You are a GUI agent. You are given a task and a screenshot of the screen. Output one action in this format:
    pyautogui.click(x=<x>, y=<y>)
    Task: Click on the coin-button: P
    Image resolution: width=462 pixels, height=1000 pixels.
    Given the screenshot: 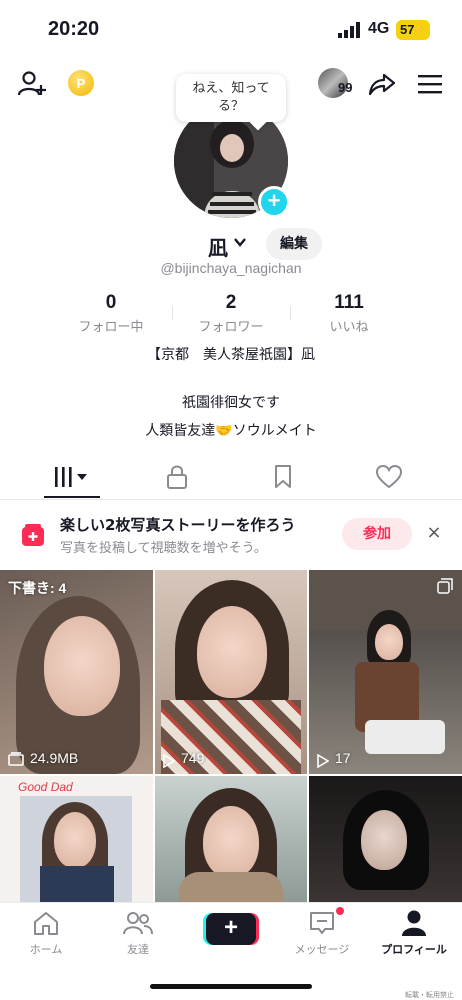 What is the action you would take?
    pyautogui.click(x=81, y=83)
    